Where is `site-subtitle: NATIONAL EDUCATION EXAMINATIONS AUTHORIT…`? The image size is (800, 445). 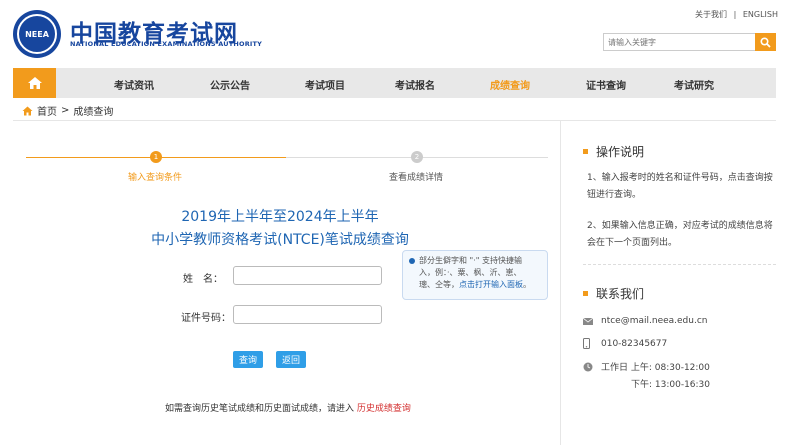 site-subtitle: NATIONAL EDUCATION EXAMINATIONS AUTHORIT… is located at coordinates (166, 44).